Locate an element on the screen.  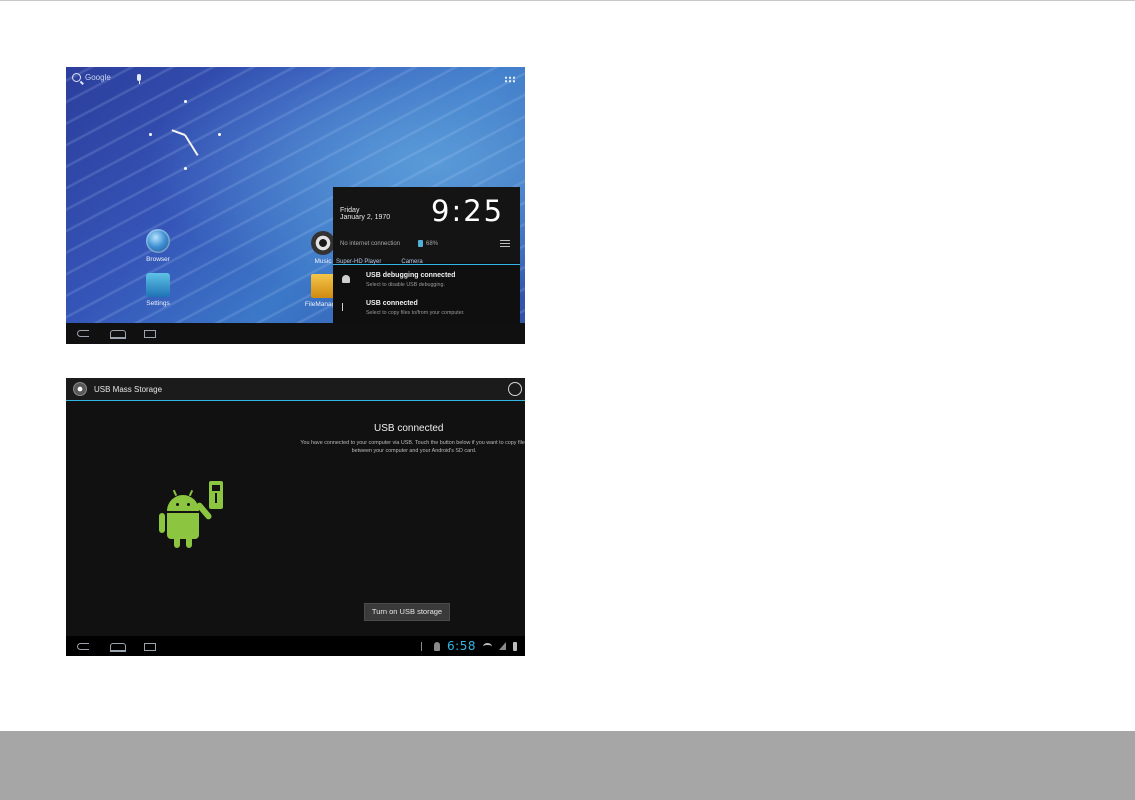
top-rule is located at coordinates (567, 0).